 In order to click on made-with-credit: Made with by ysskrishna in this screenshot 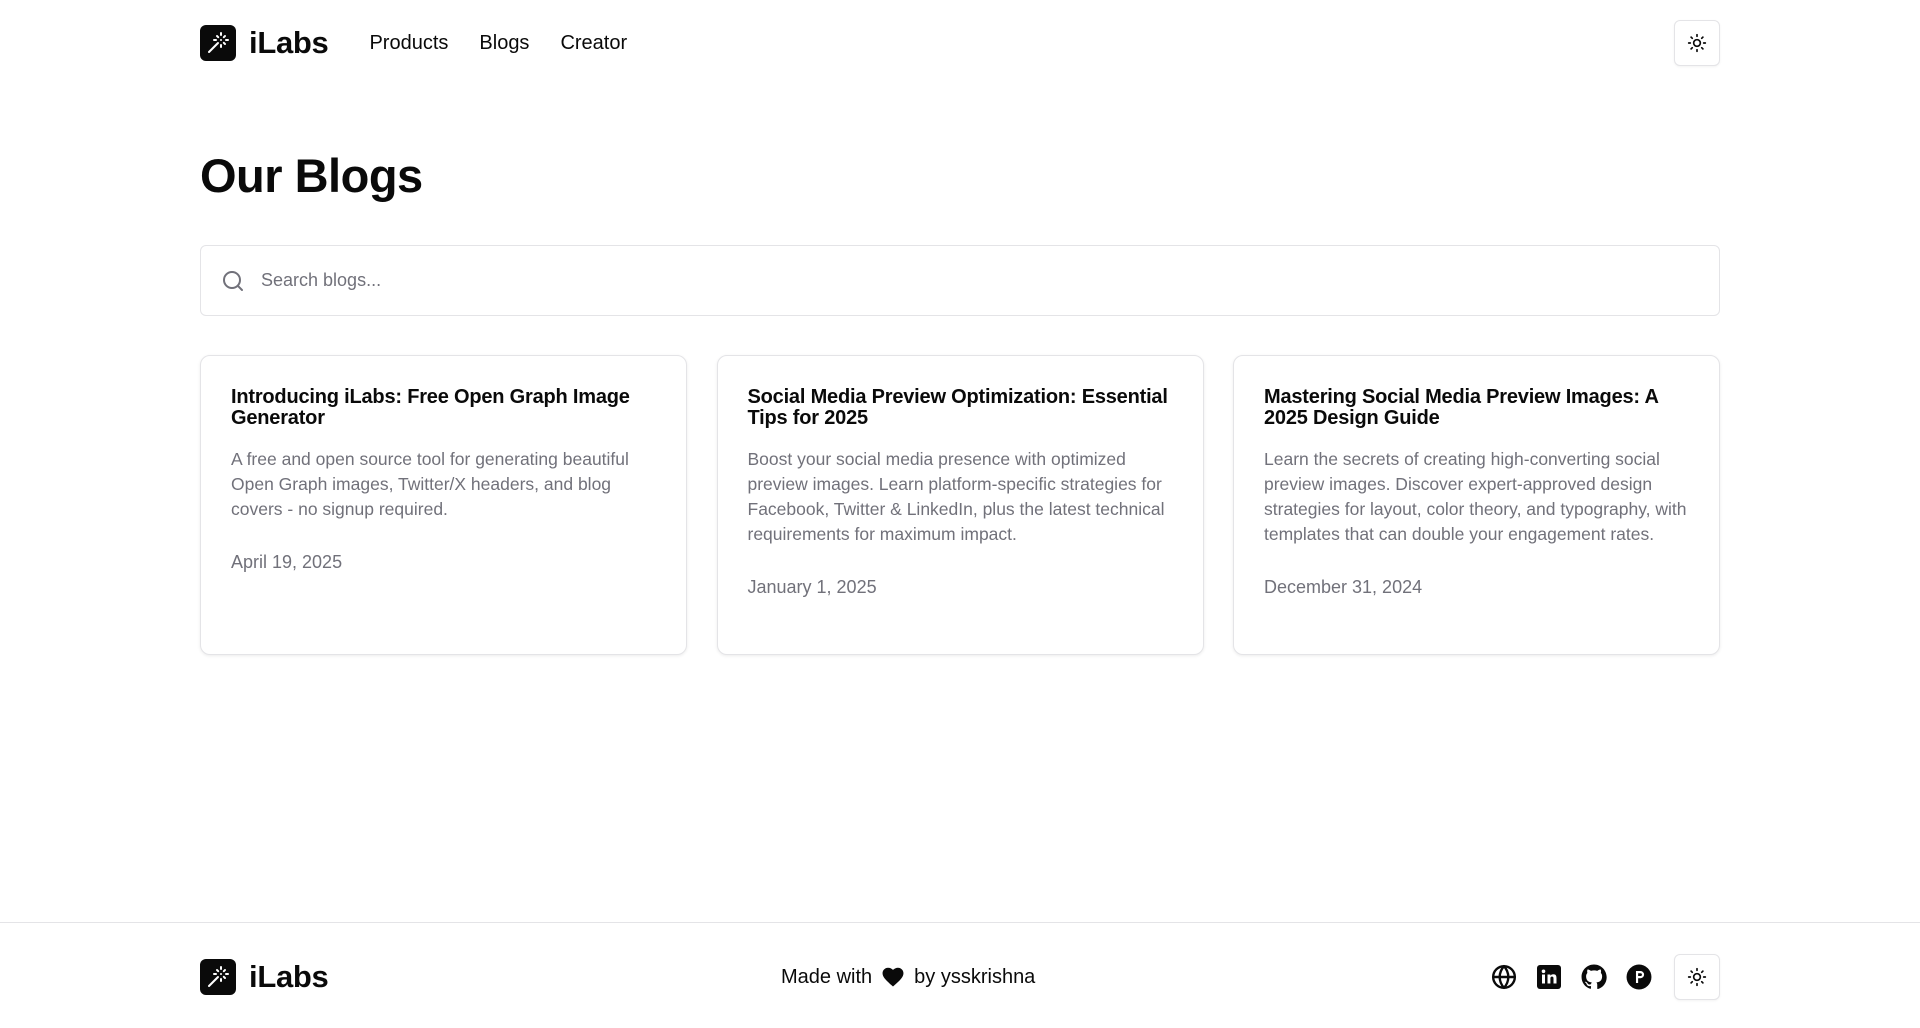, I will do `click(908, 977)`.